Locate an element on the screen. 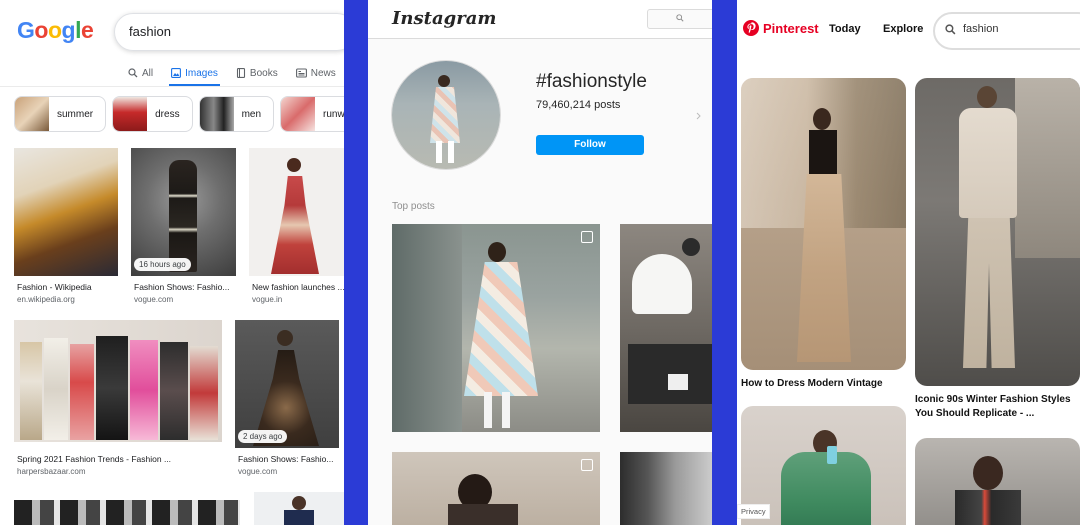  image-result: Fashion - Wikipedia en.wikipedia.org is located at coordinates (66, 228).